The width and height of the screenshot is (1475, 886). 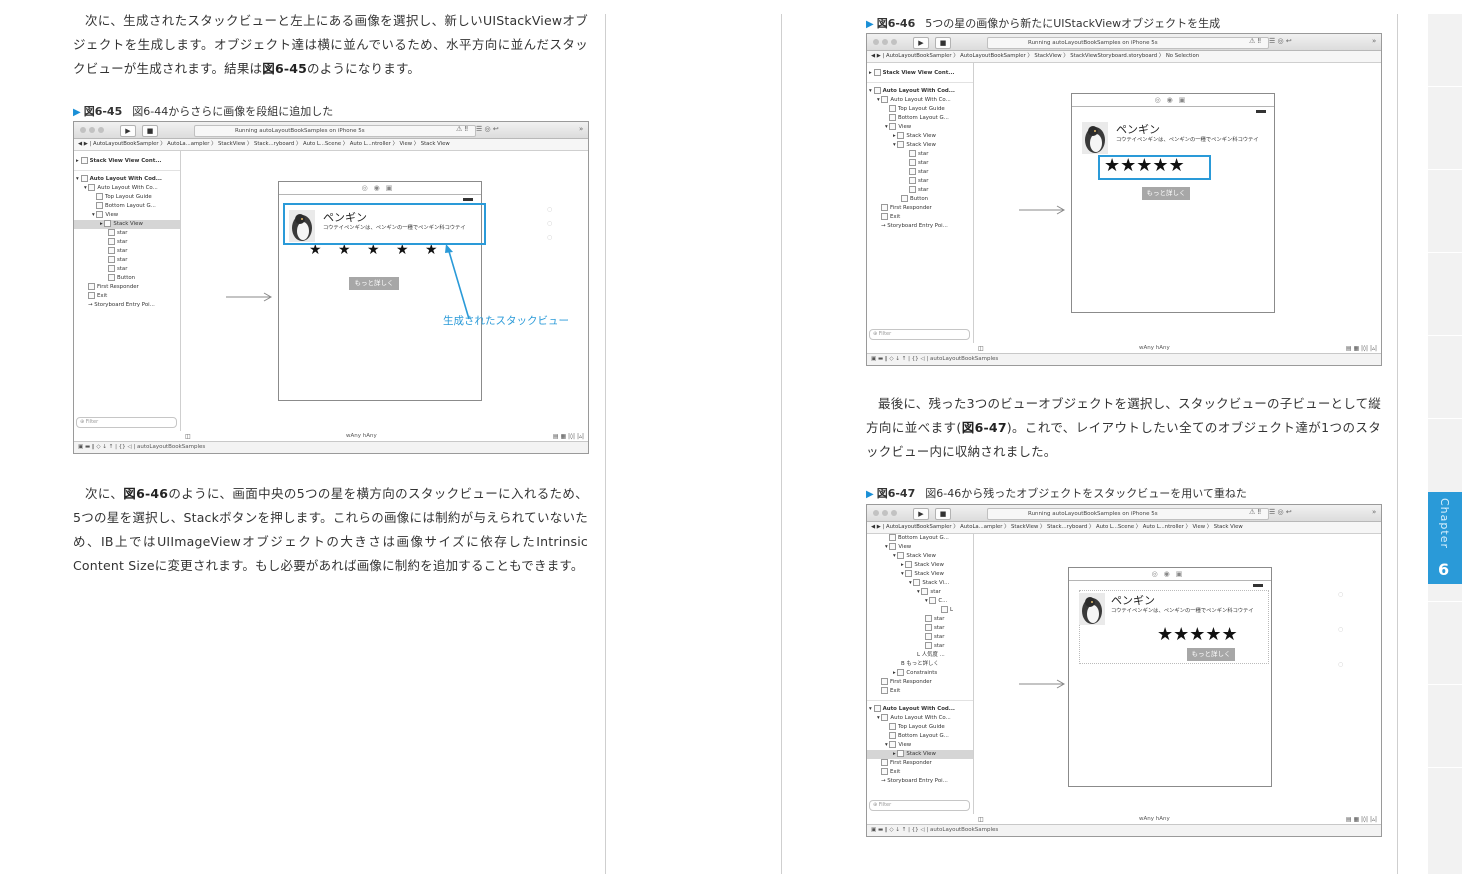 I want to click on outline-item: ▸ Constraints, so click(x=915, y=673).